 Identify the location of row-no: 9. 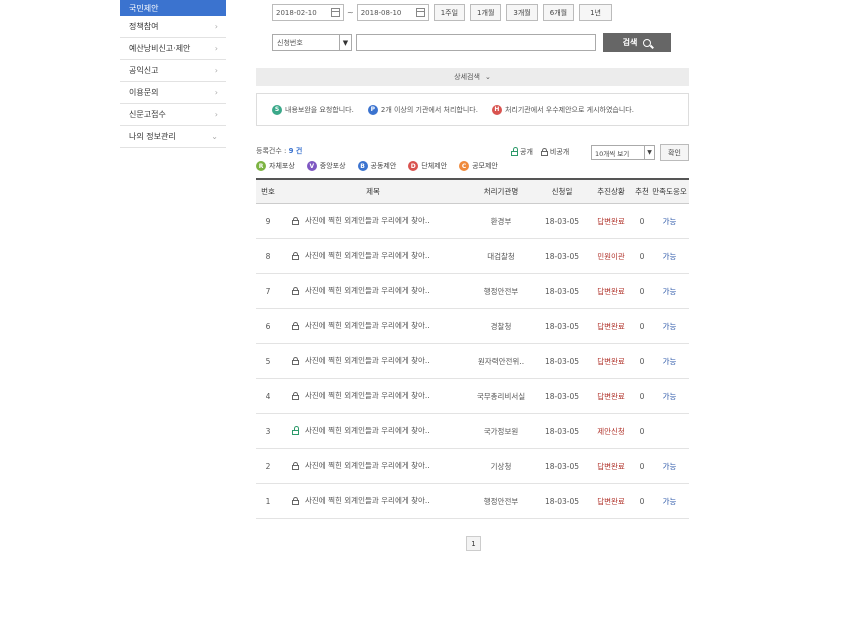
(268, 221).